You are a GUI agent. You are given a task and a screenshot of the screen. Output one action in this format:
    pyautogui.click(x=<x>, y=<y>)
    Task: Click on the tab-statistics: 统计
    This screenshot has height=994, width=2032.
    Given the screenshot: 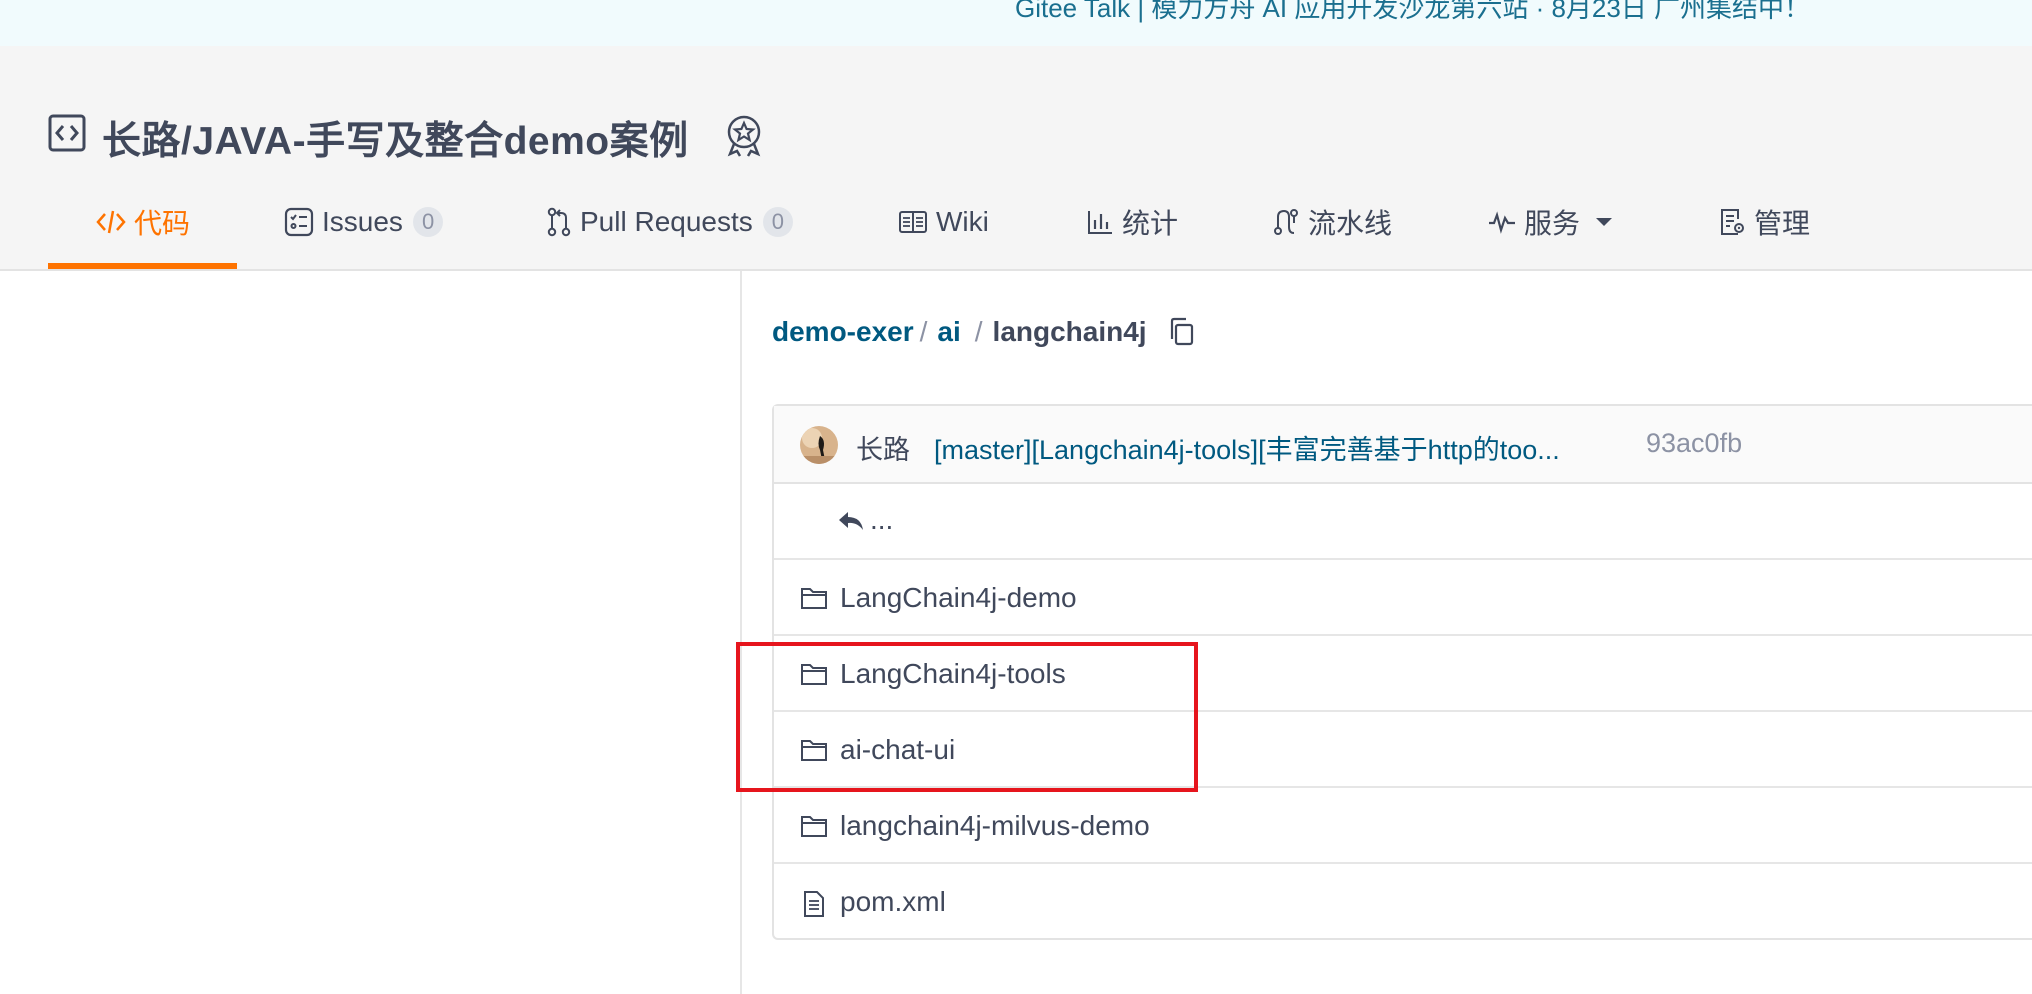 What is the action you would take?
    pyautogui.click(x=1132, y=222)
    